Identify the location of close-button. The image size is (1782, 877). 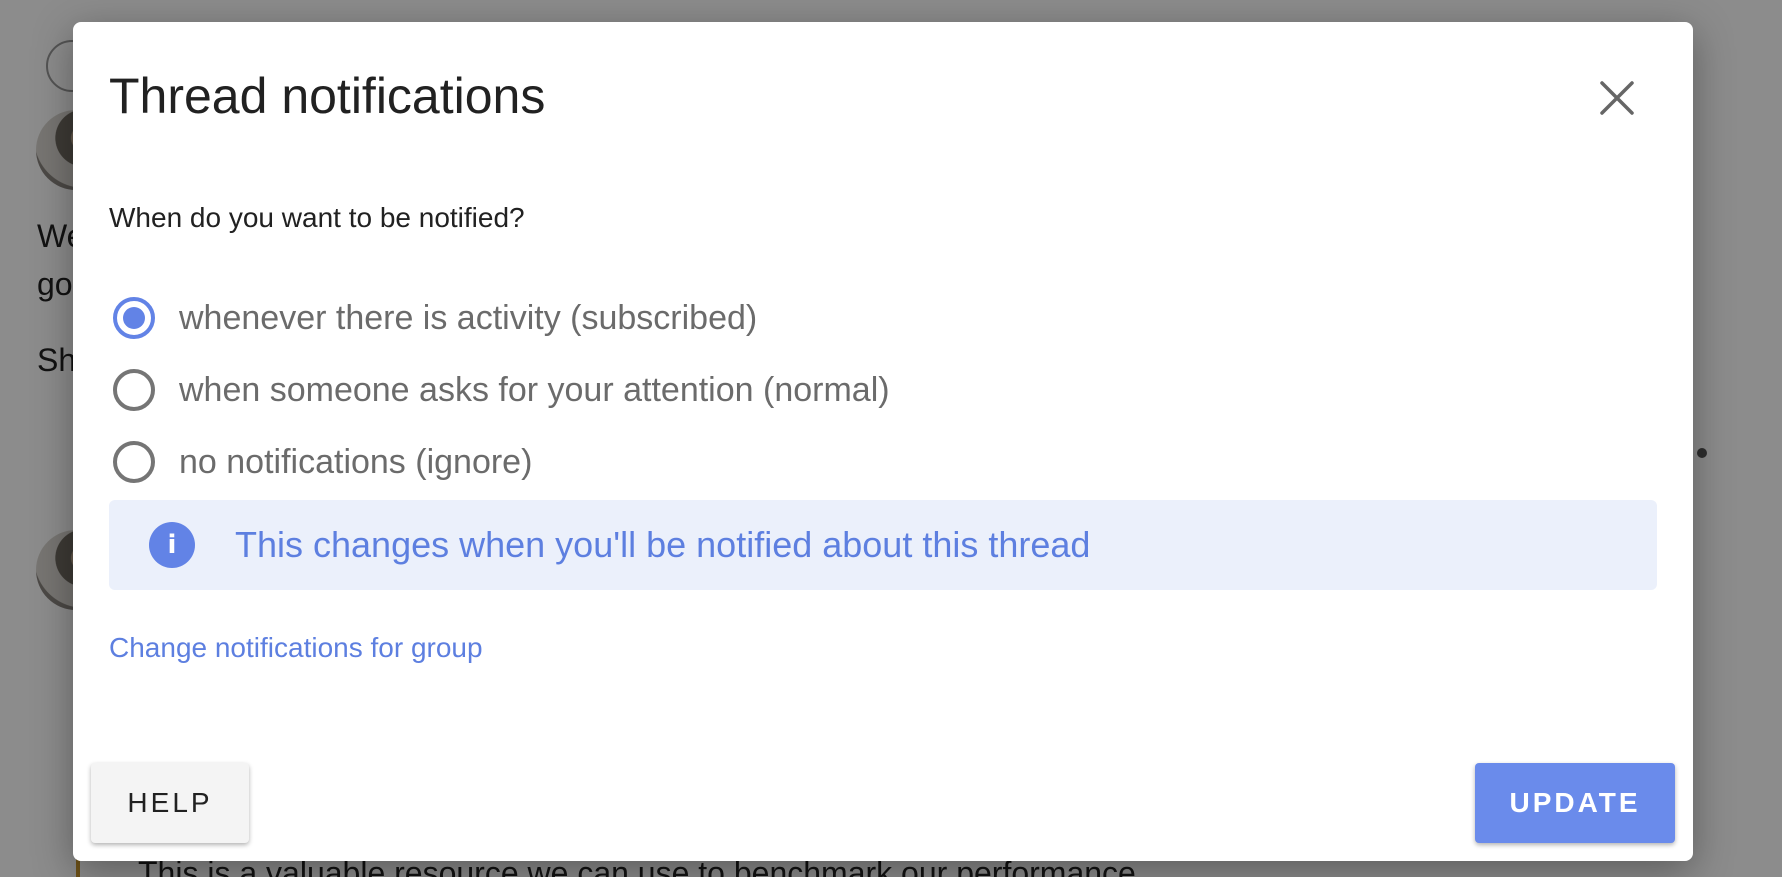
(1617, 98).